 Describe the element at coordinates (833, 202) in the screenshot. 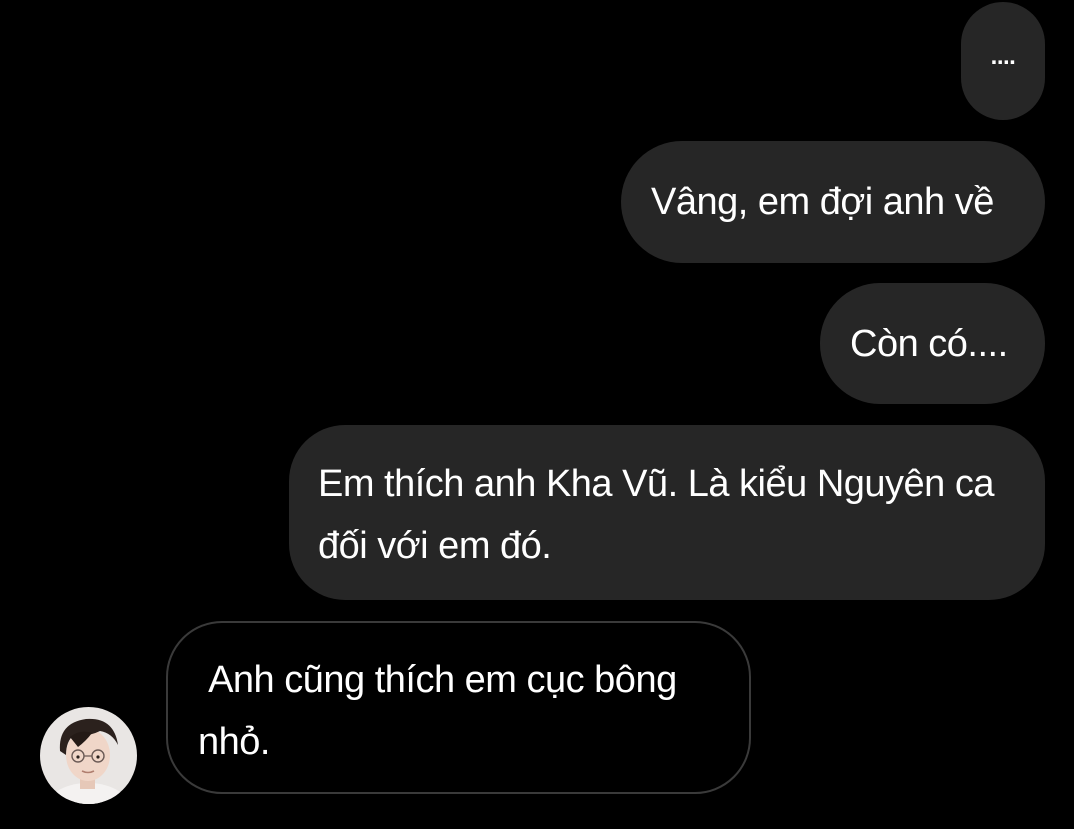

I see `sent-message-bubble: Vâng, em đợi anh về` at that location.